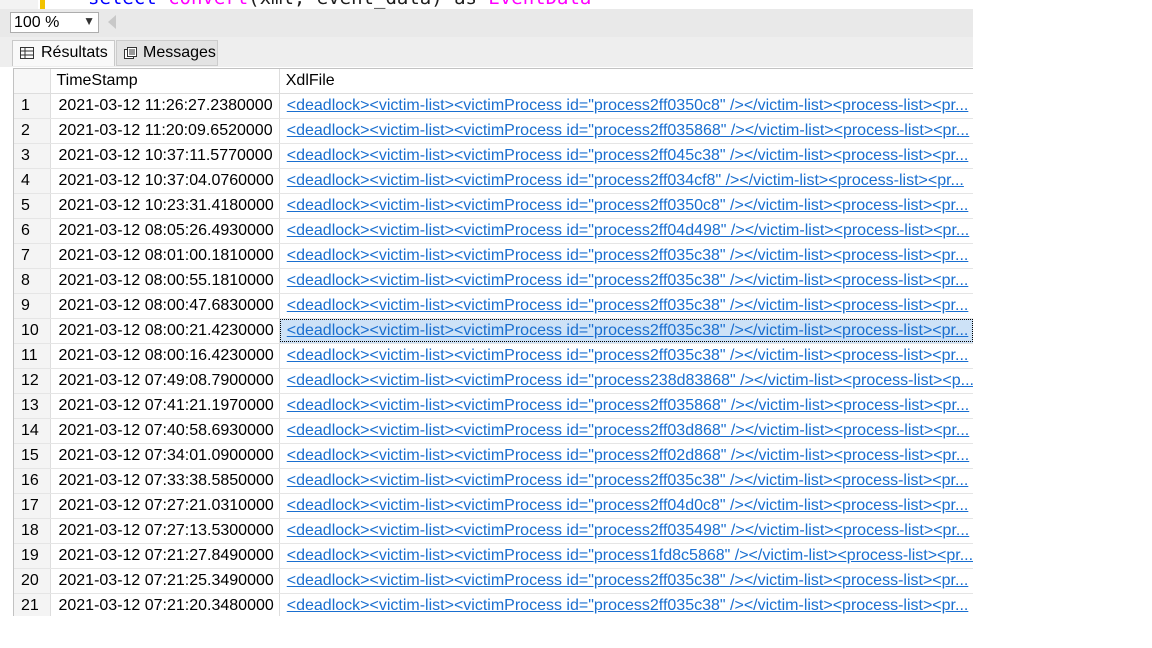 Image resolution: width=1152 pixels, height=648 pixels. What do you see at coordinates (33, 406) in the screenshot?
I see `row-number: 13` at bounding box center [33, 406].